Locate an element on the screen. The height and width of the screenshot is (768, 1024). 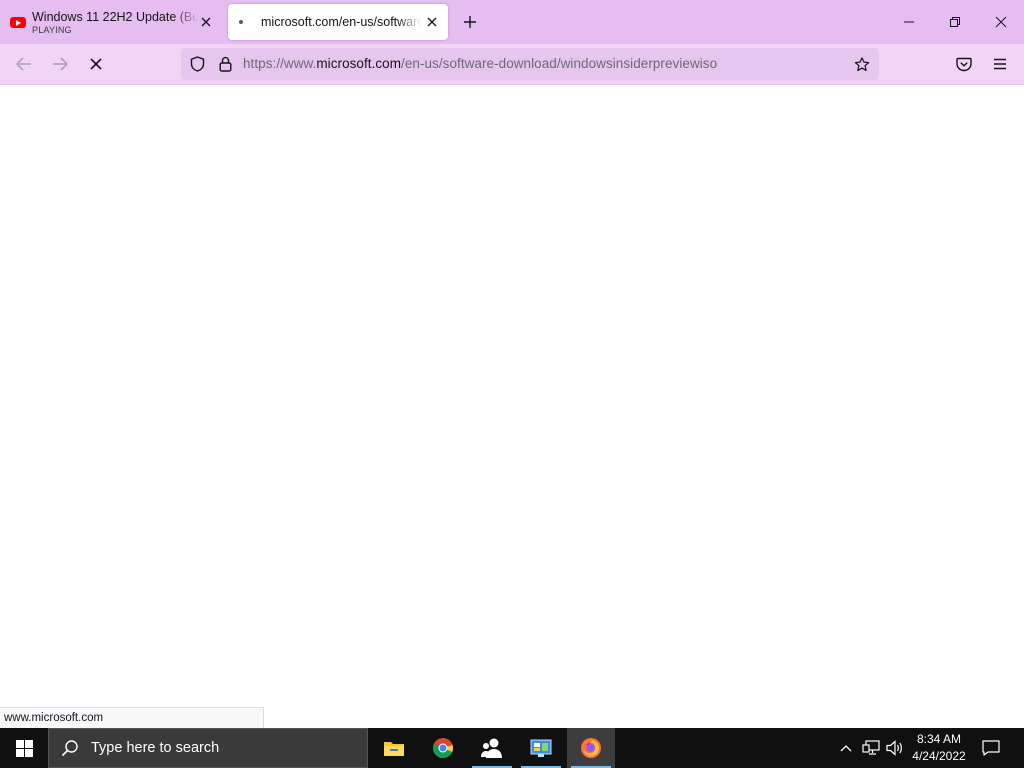
clock-date: 4/24/2022 is located at coordinates (939, 756).